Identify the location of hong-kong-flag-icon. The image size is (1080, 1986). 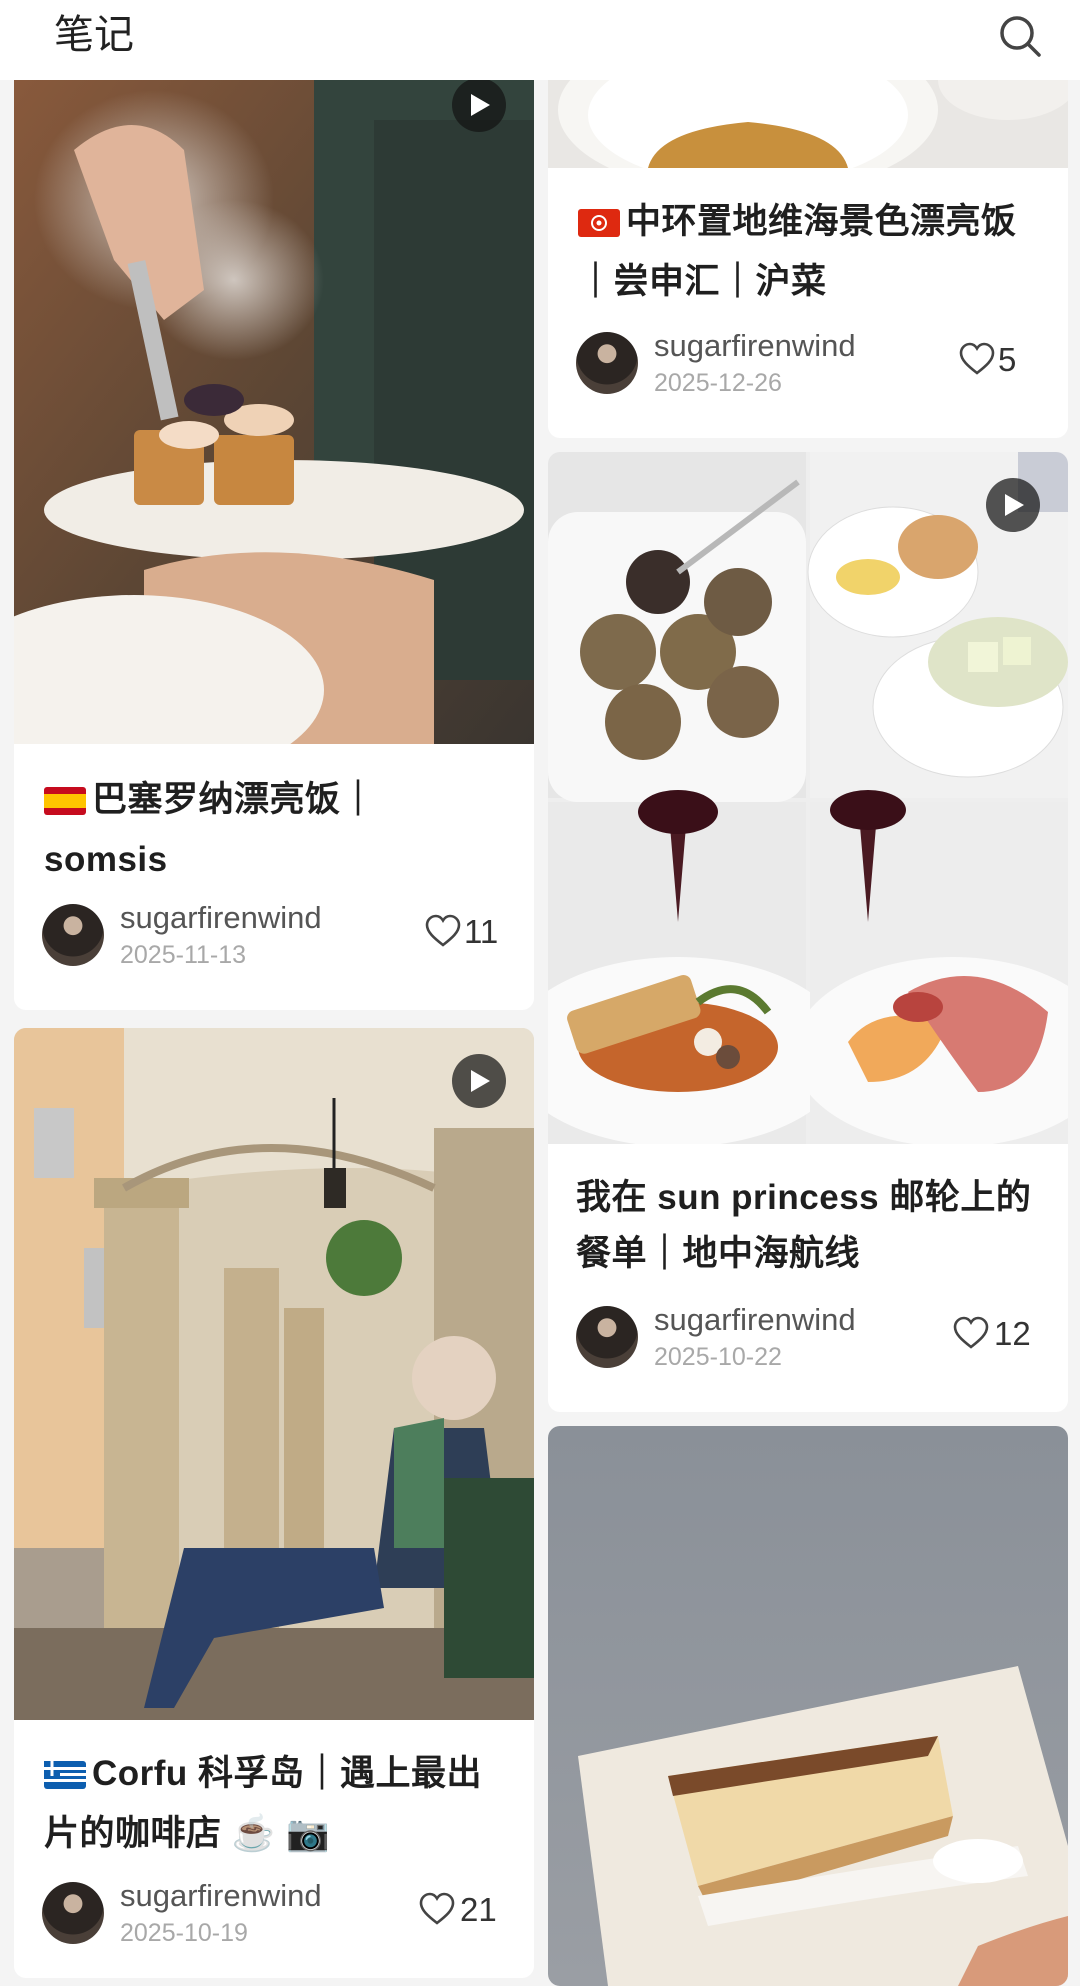
(599, 226).